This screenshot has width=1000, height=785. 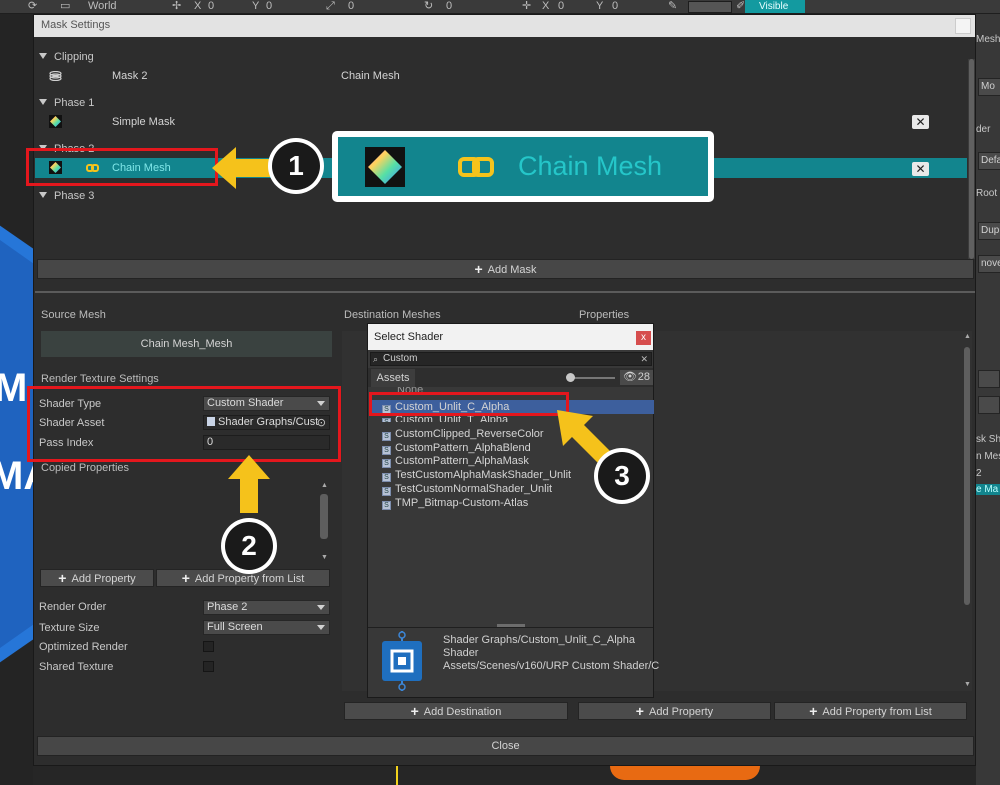 What do you see at coordinates (870, 711) in the screenshot?
I see `add-dest-property-from-list-button: + Add Property from List` at bounding box center [870, 711].